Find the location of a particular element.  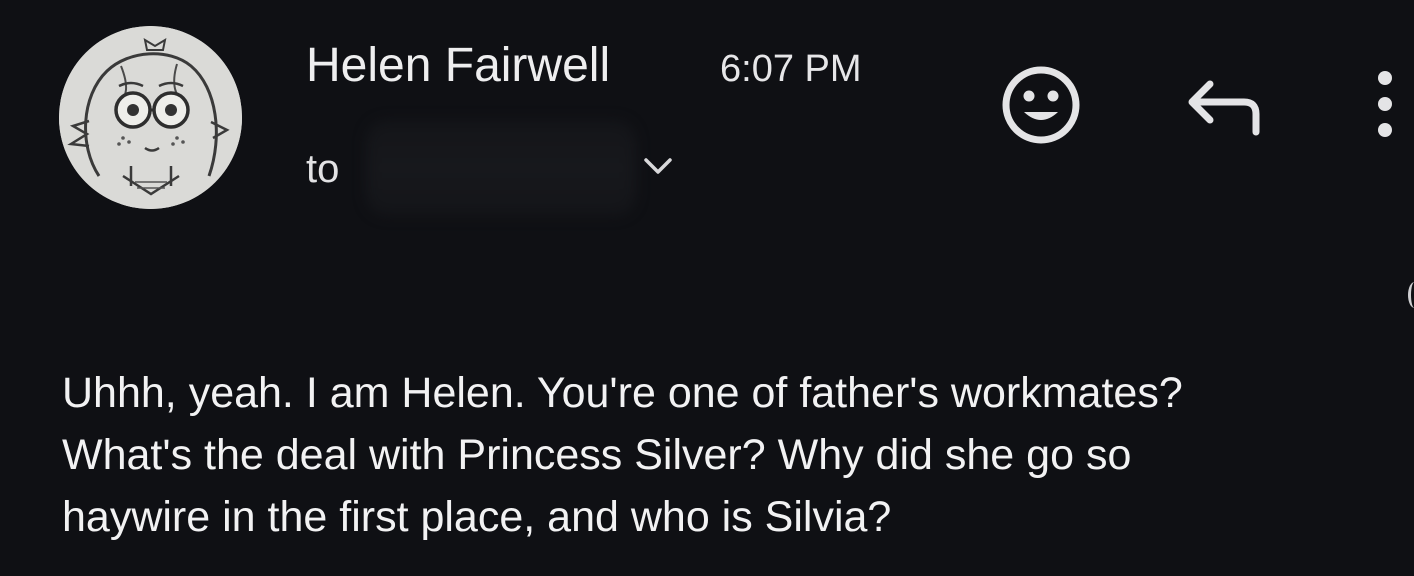

recipient-redacted-block is located at coordinates (501, 168).